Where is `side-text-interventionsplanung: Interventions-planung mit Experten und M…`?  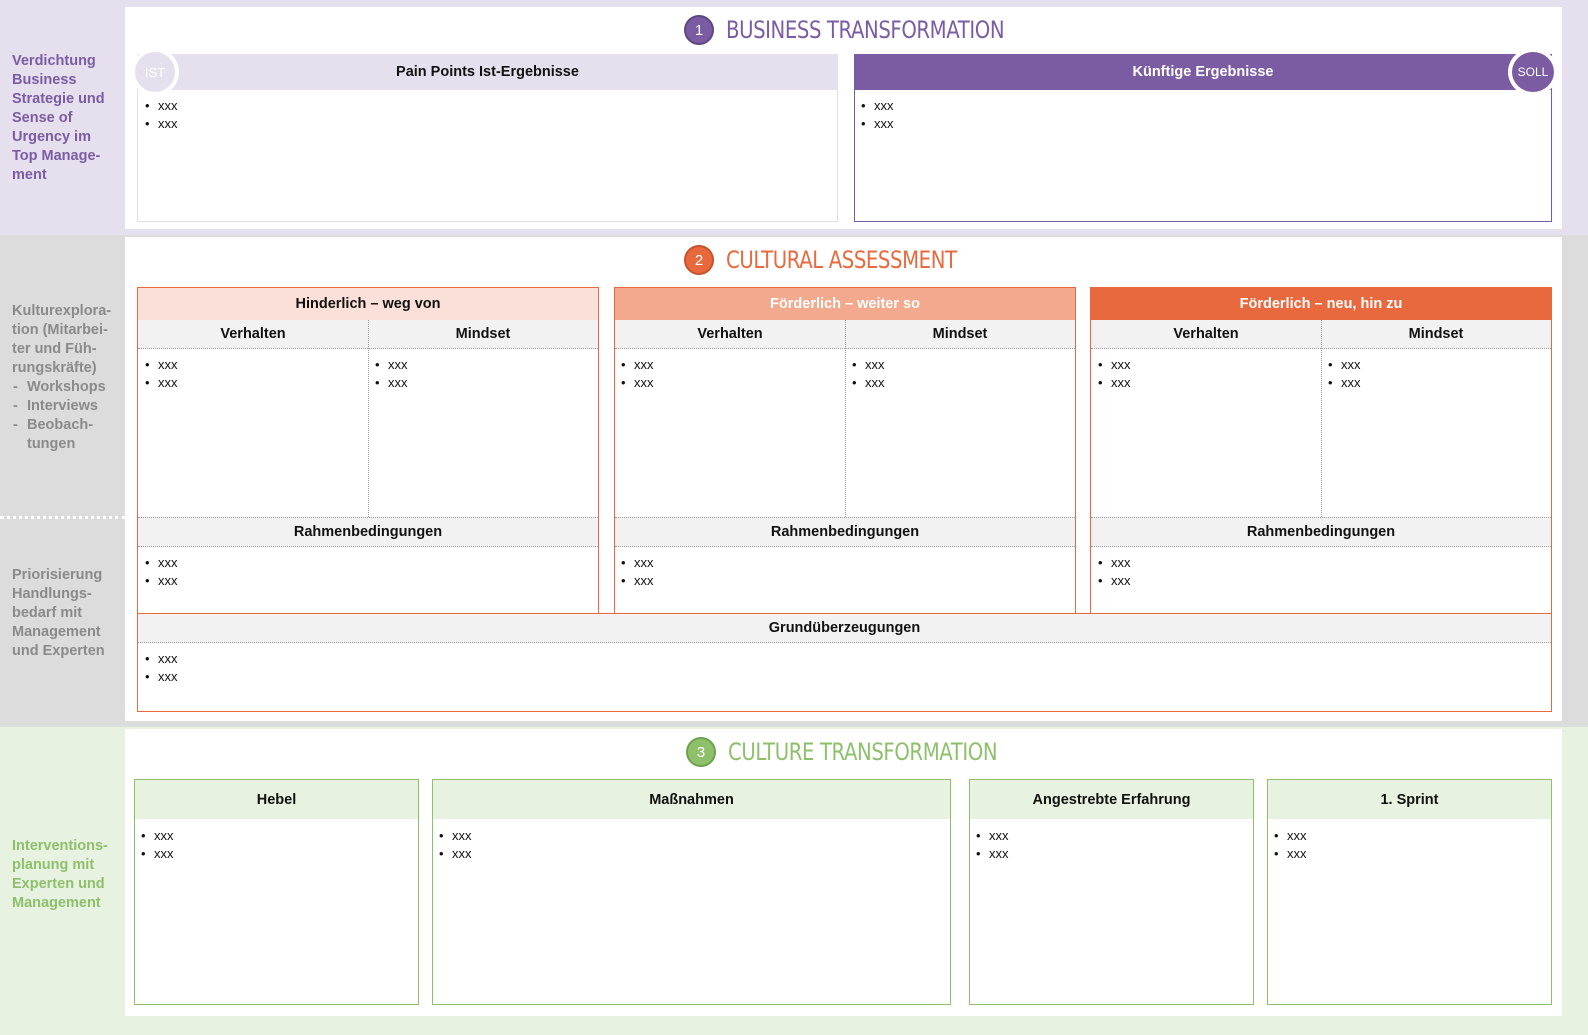
side-text-interventionsplanung: Interventions-planung mit Experten und M… is located at coordinates (60, 874).